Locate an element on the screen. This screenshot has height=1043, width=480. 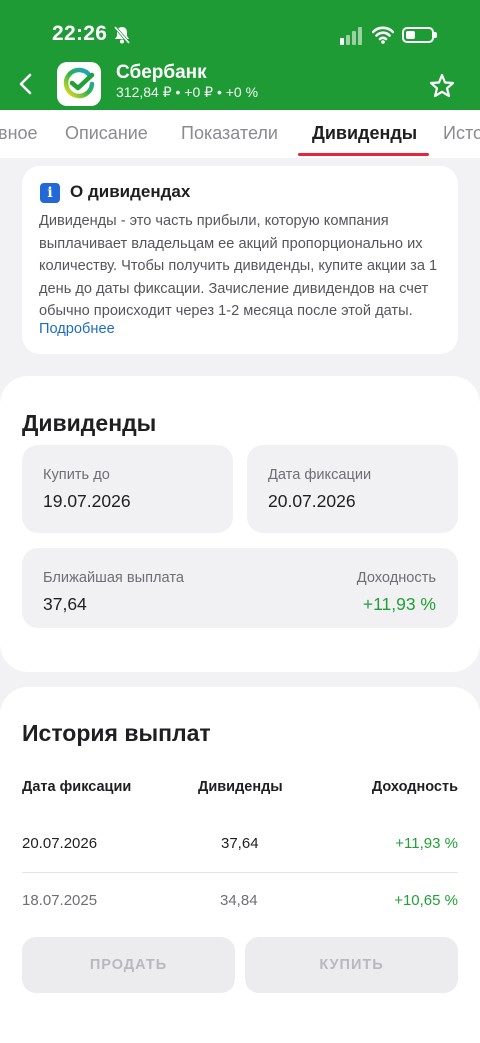
row-yield: +10,65 % is located at coordinates (426, 900).